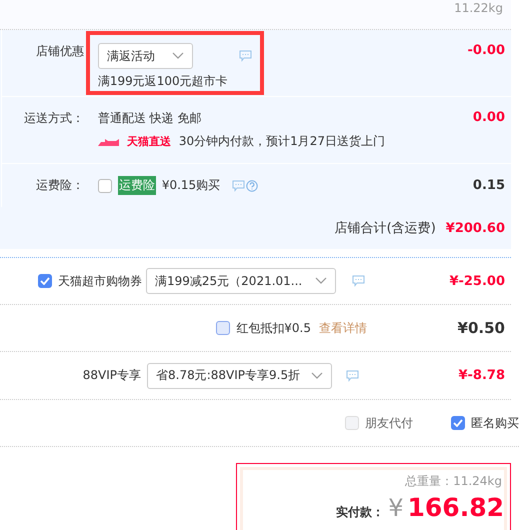  Describe the element at coordinates (150, 118) in the screenshot. I see `shipping-method: 普通配送 快递 免邮` at that location.